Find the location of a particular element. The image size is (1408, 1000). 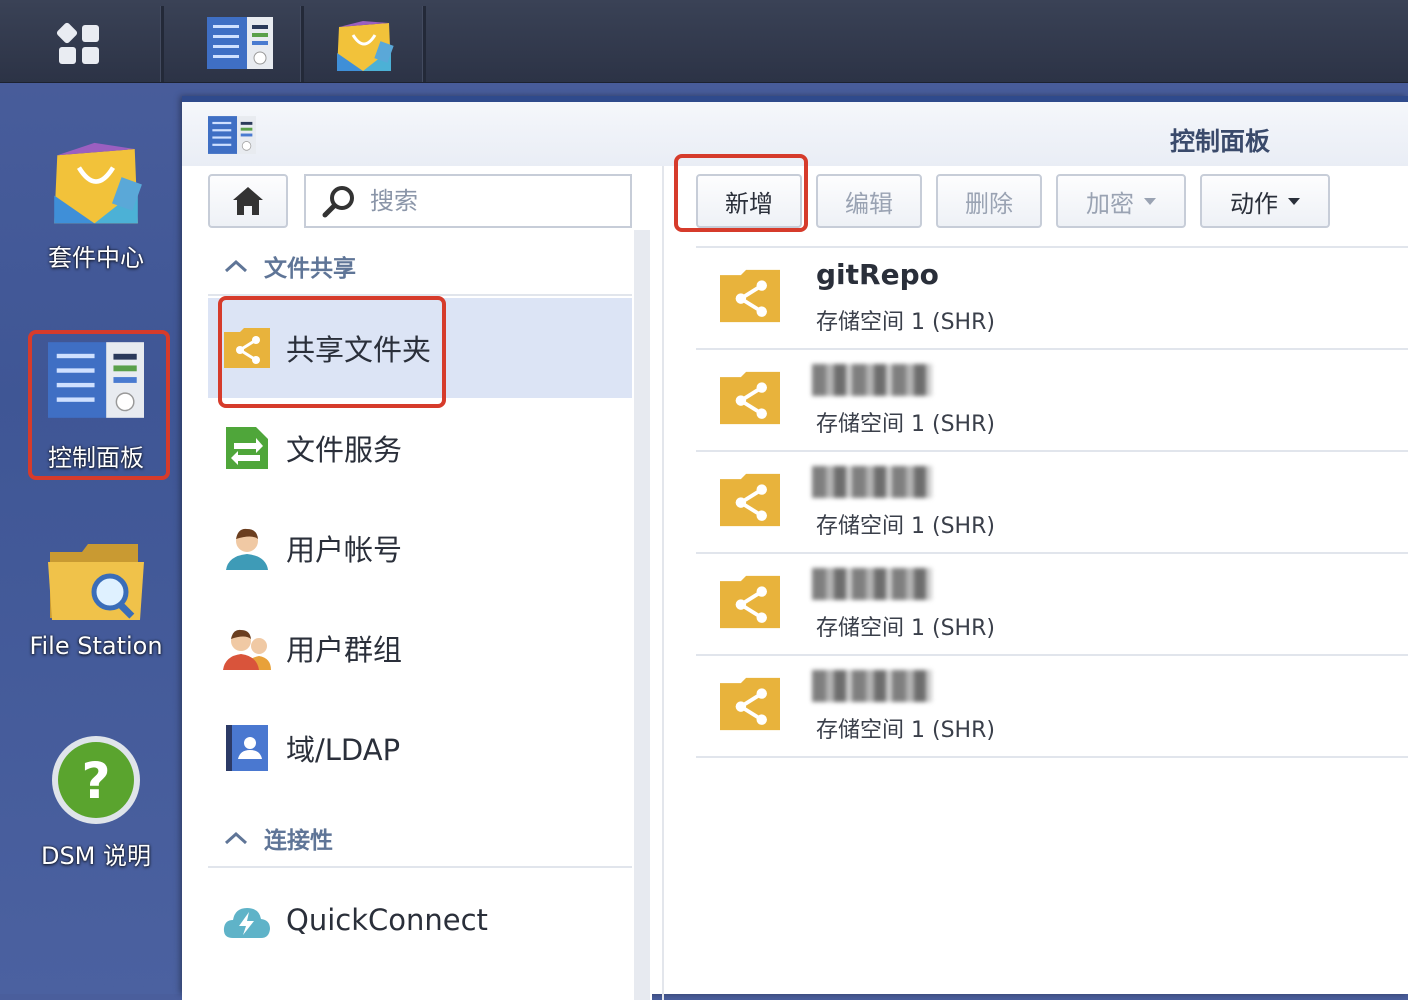

ldap-icon is located at coordinates (247, 748).